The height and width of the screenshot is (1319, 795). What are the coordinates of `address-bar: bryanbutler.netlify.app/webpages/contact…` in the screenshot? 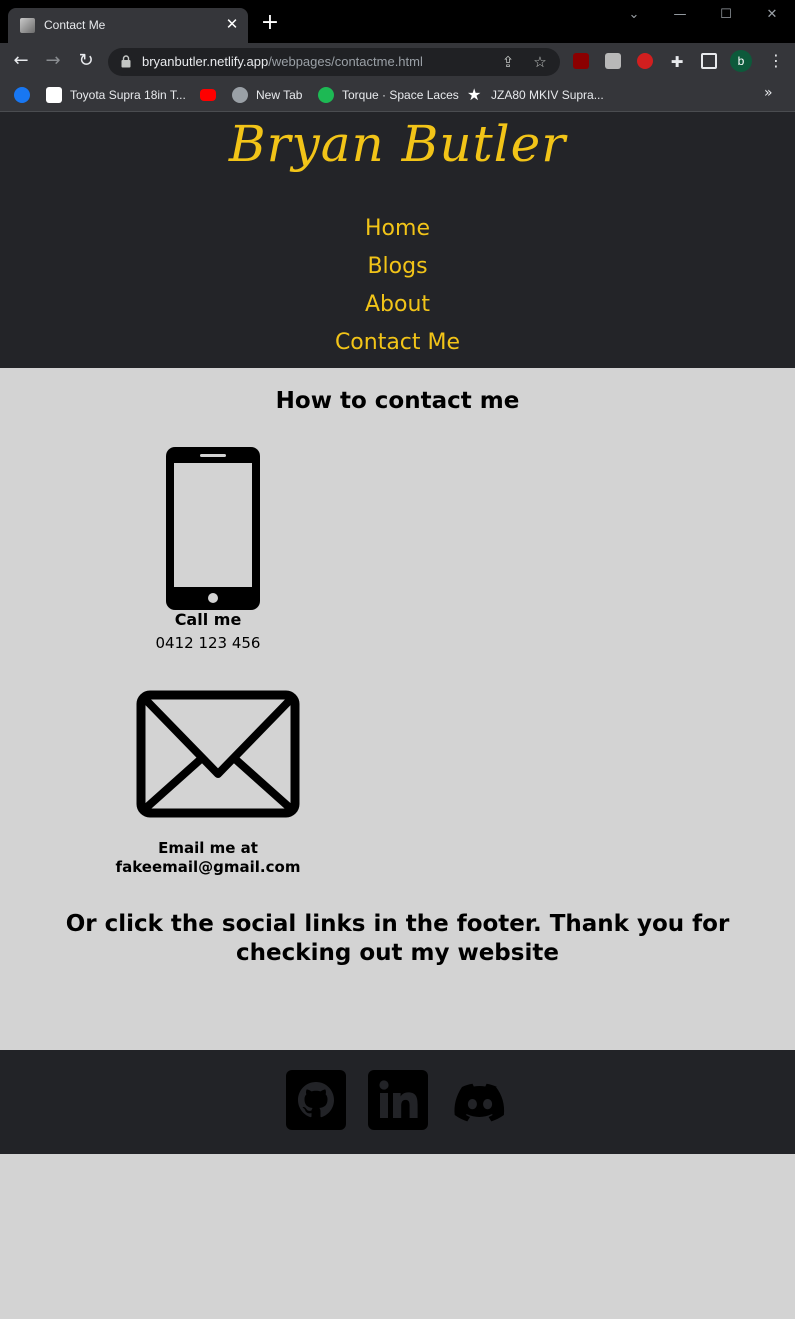 It's located at (334, 62).